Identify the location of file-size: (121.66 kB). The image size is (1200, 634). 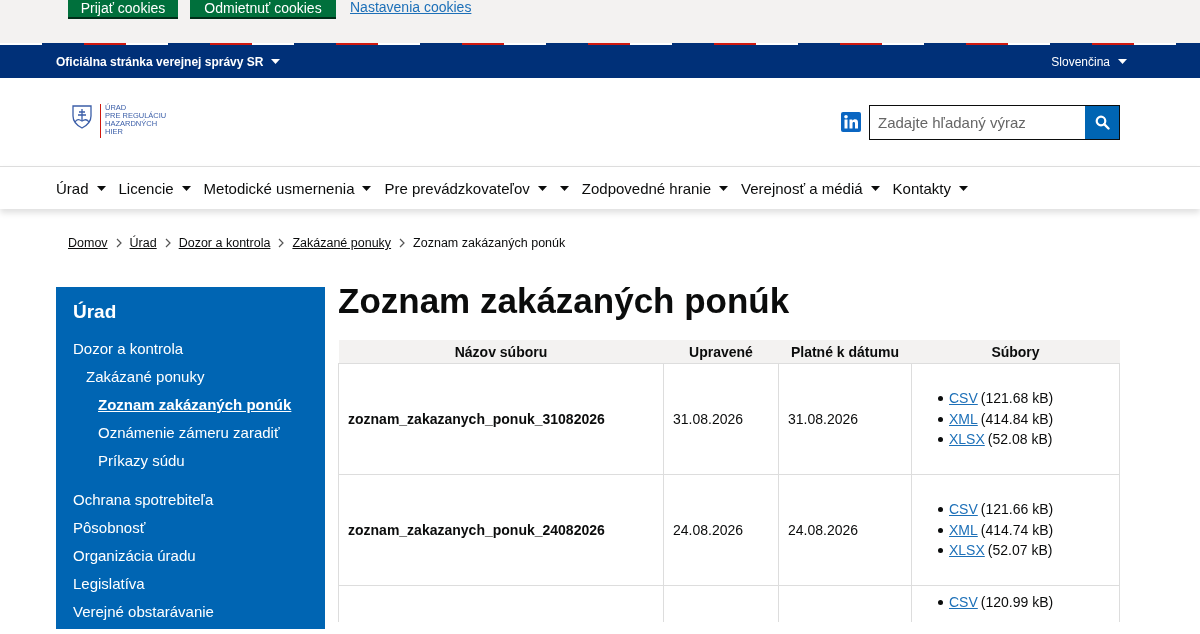
(1017, 510).